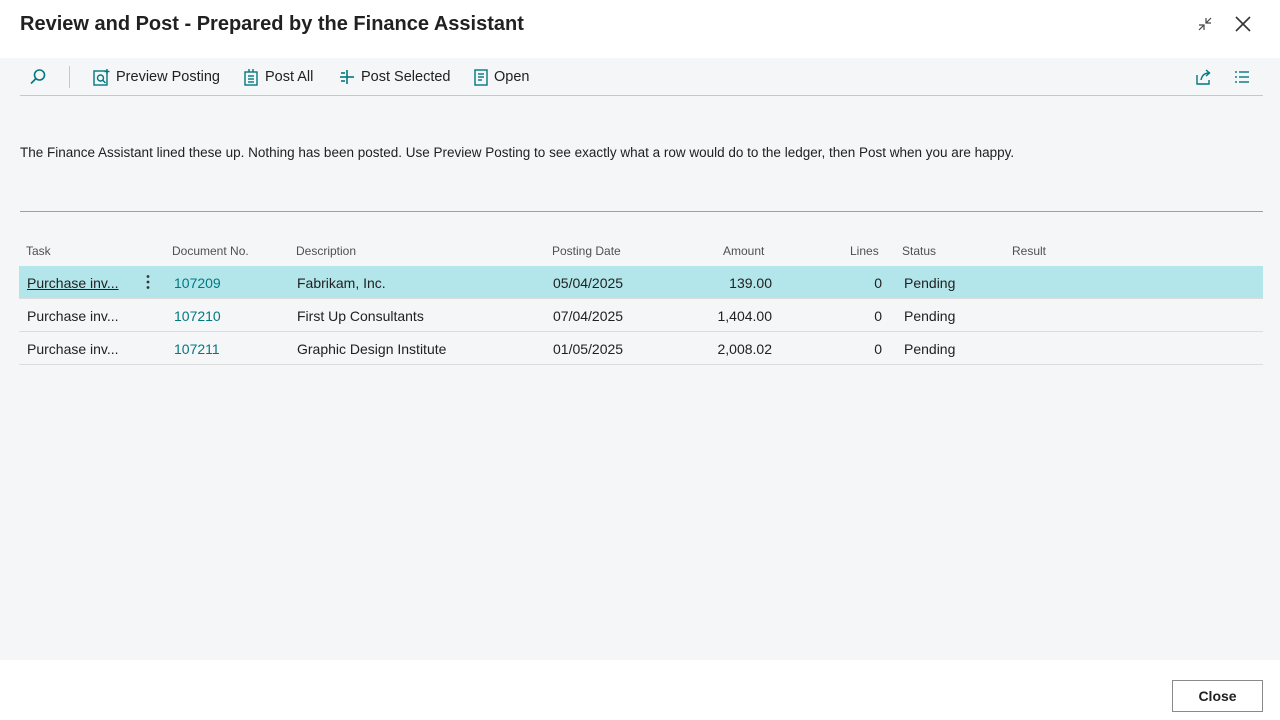  I want to click on post-selected-button: Post Selected, so click(394, 77).